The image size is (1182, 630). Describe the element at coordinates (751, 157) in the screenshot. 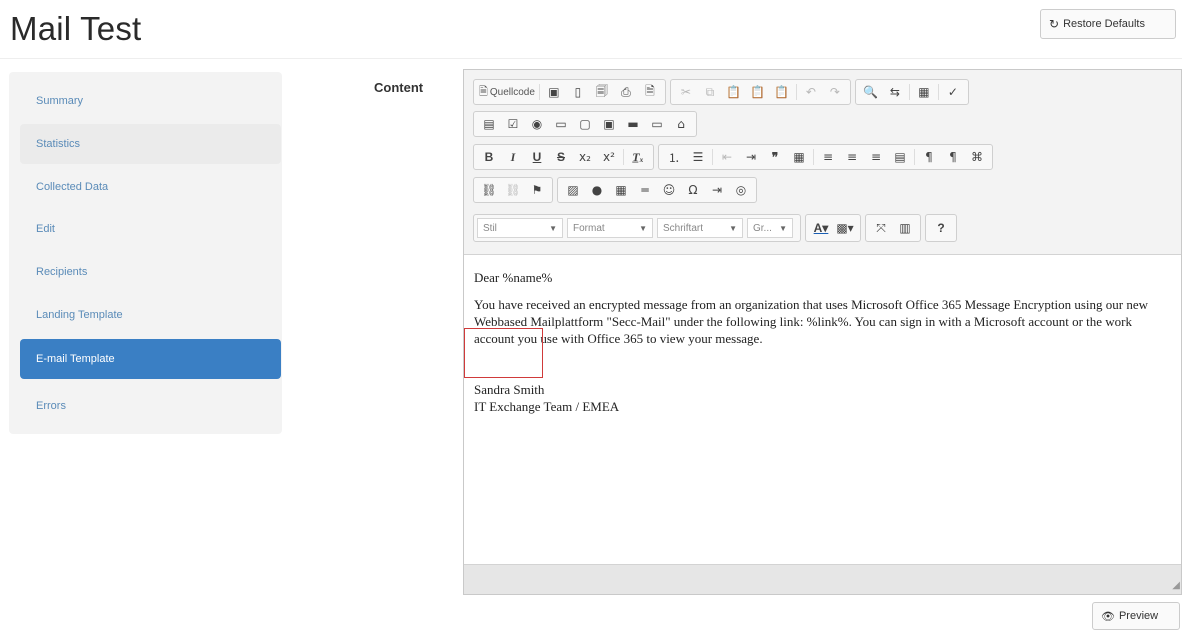

I see `indent-icon: ⇥` at that location.